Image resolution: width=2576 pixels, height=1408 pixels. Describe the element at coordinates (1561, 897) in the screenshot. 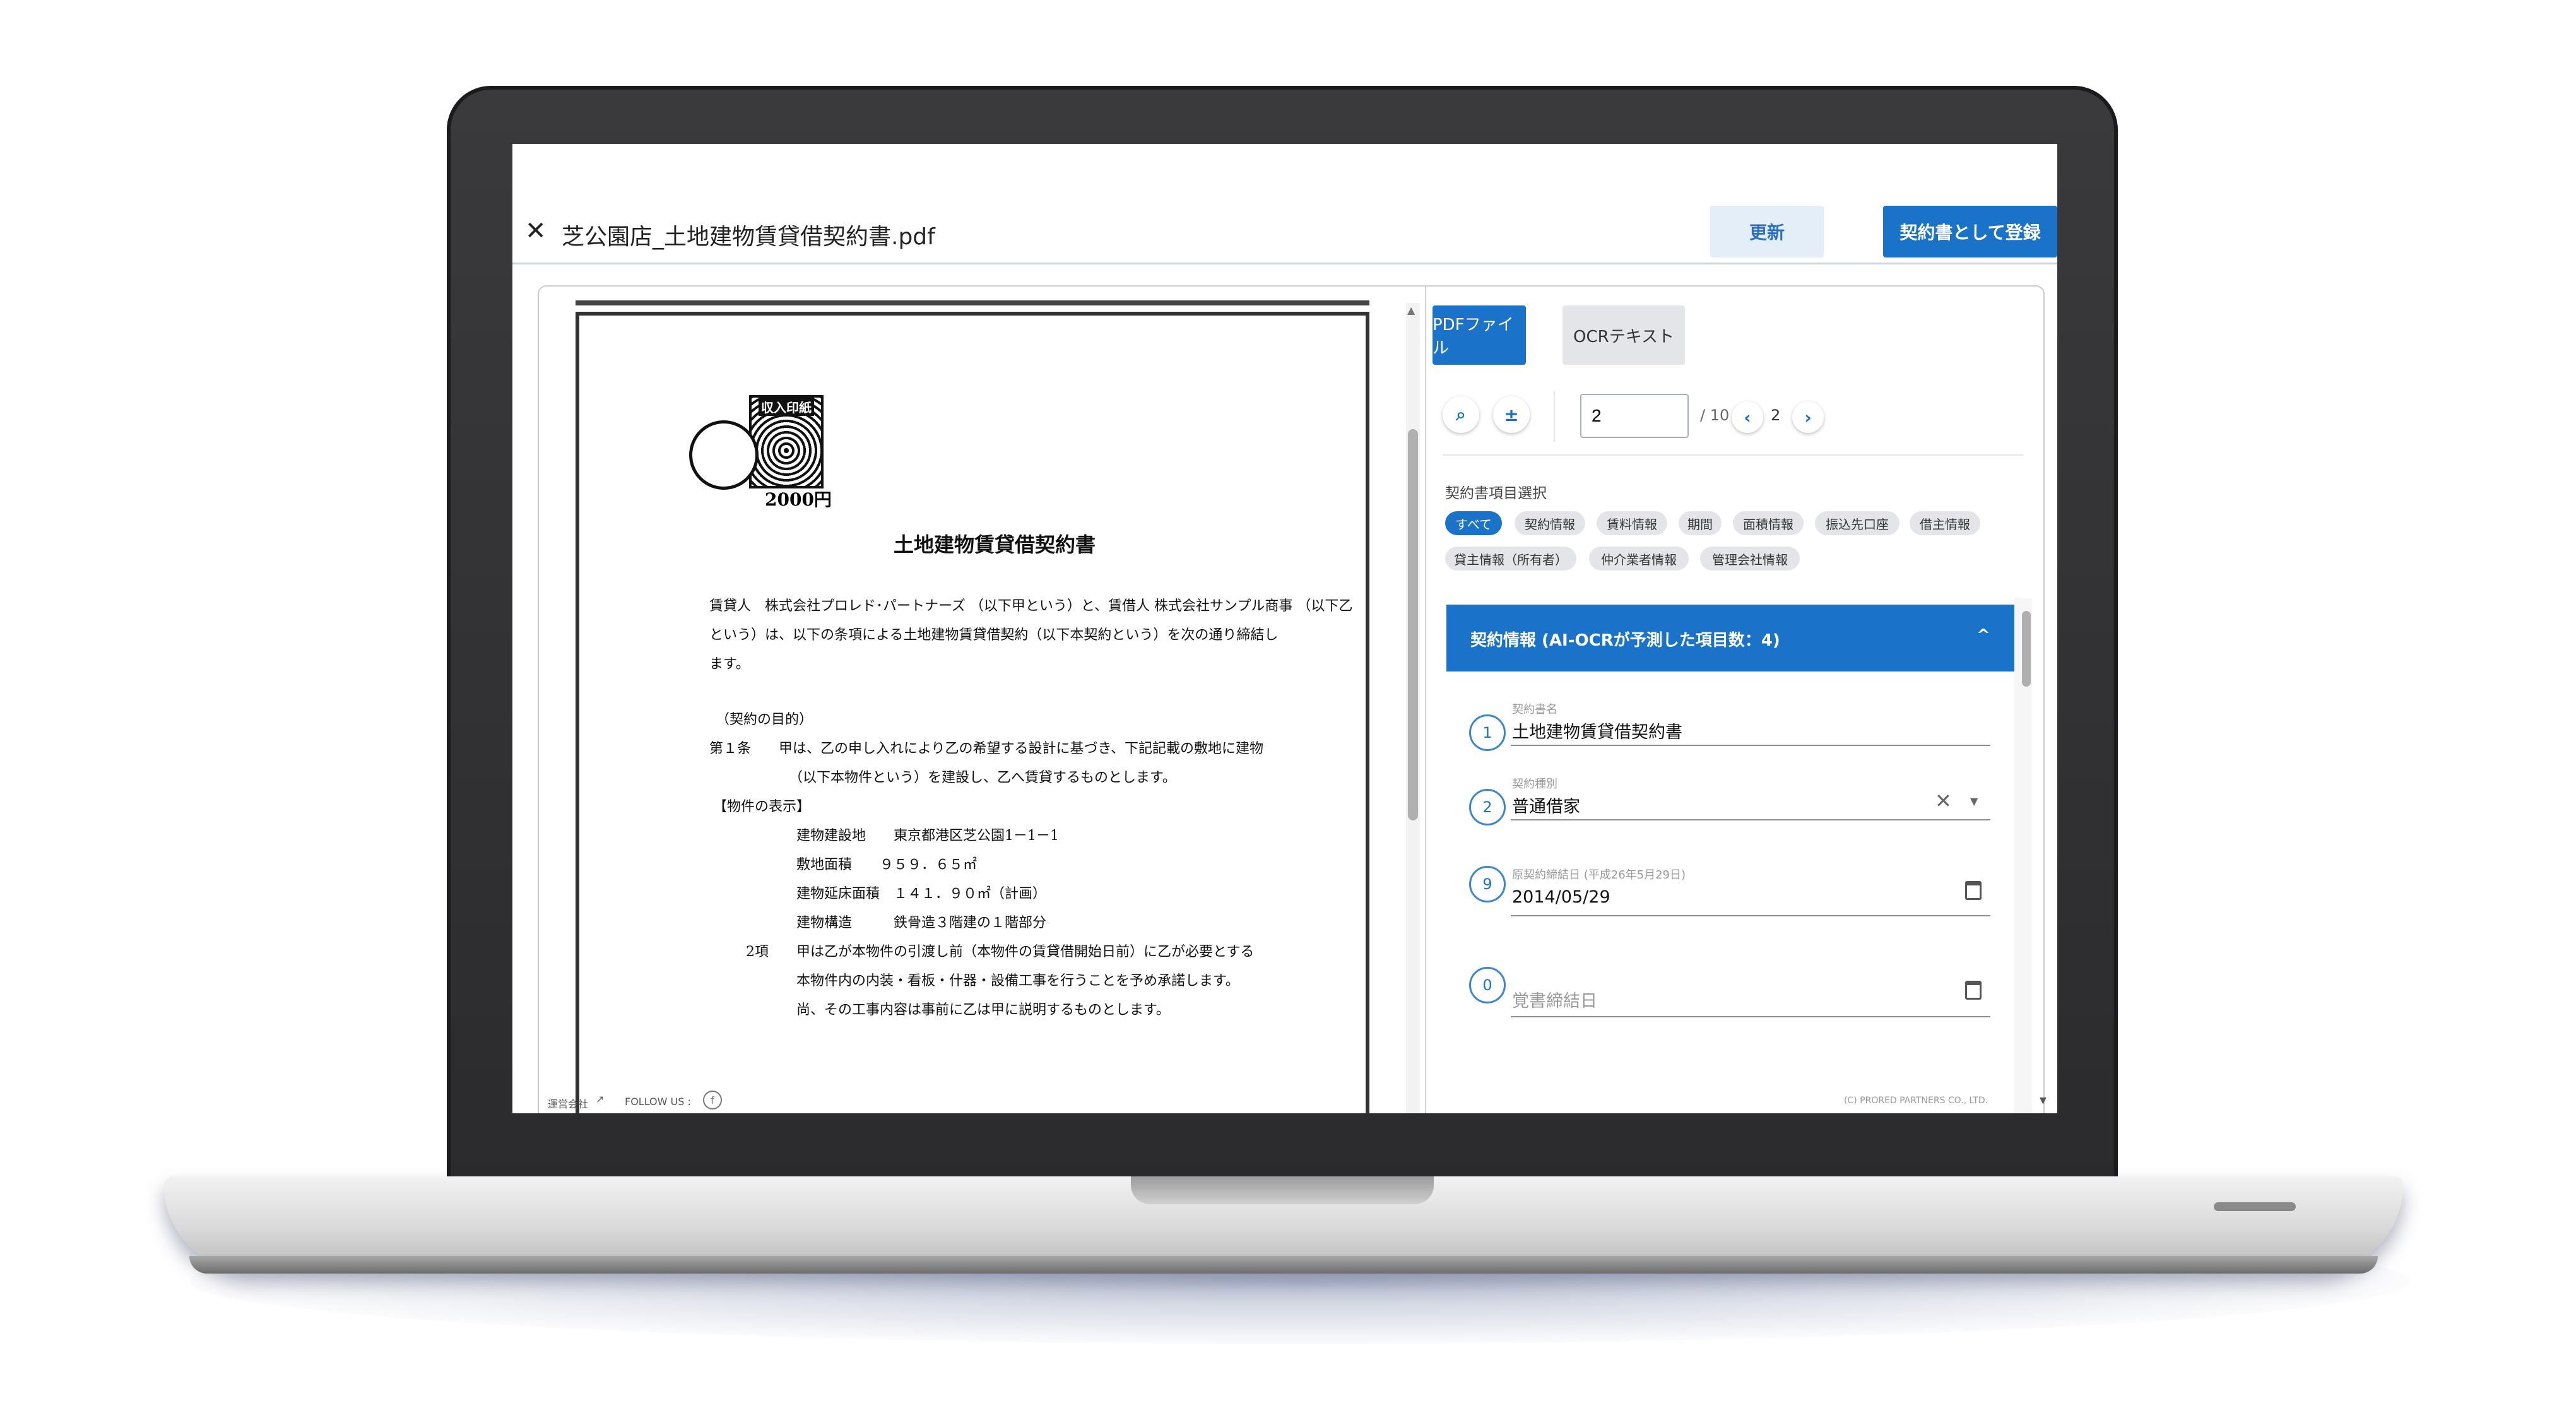

I see `original-contract-date-field: 2014/05/29` at that location.